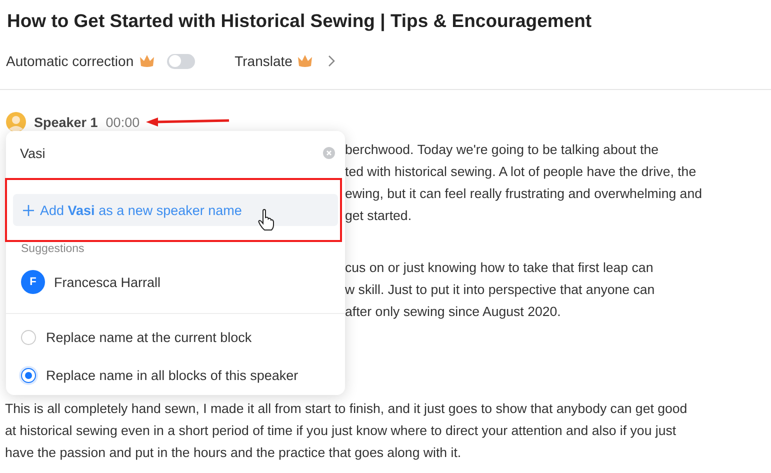  Describe the element at coordinates (149, 337) in the screenshot. I see `option-label: Replace name at the current block` at that location.